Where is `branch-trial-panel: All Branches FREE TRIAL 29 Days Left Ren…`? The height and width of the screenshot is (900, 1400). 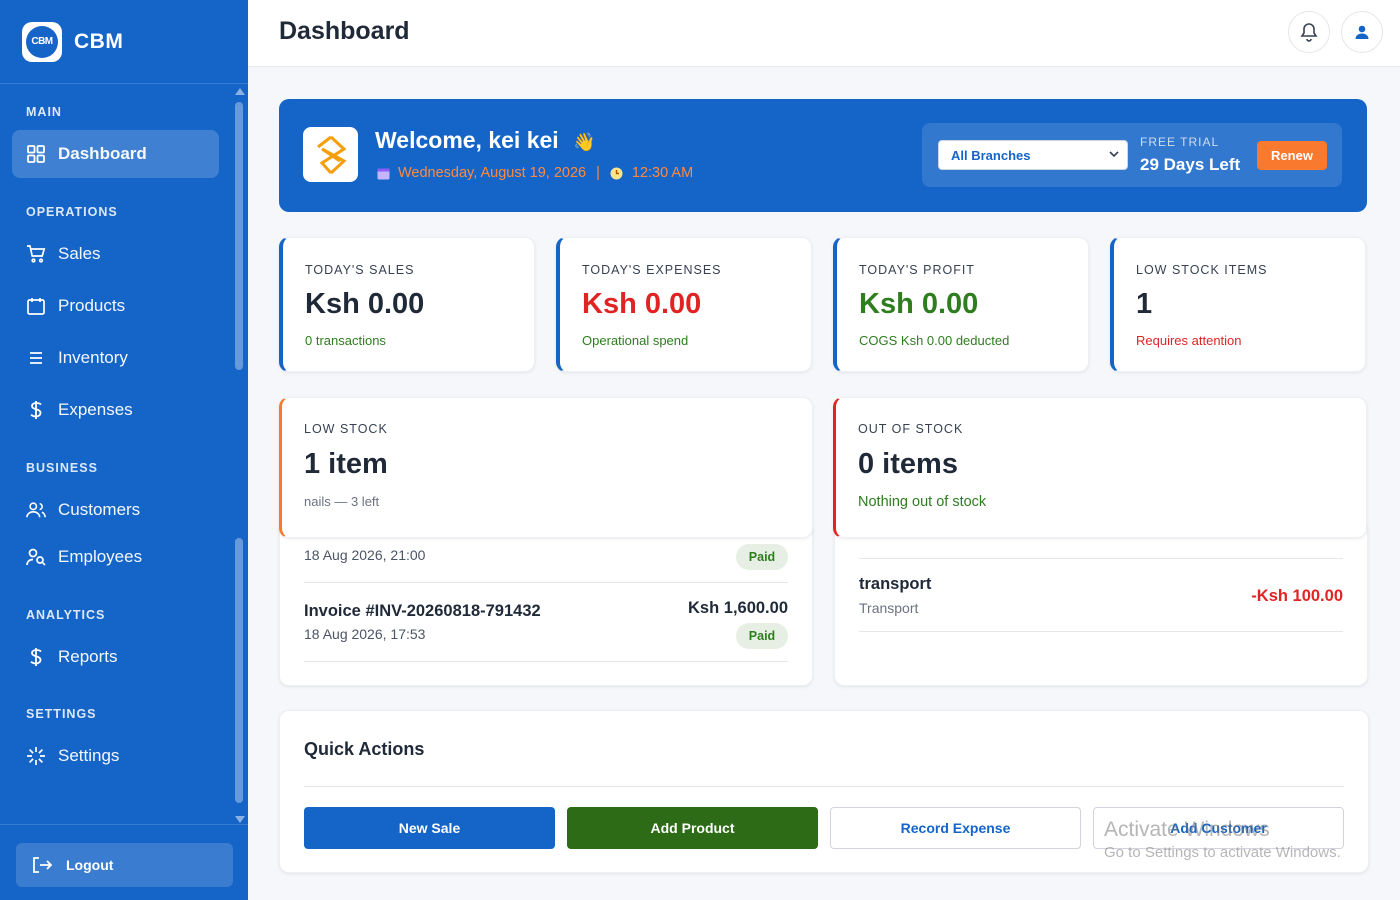 branch-trial-panel: All Branches FREE TRIAL 29 Days Left Ren… is located at coordinates (1132, 155).